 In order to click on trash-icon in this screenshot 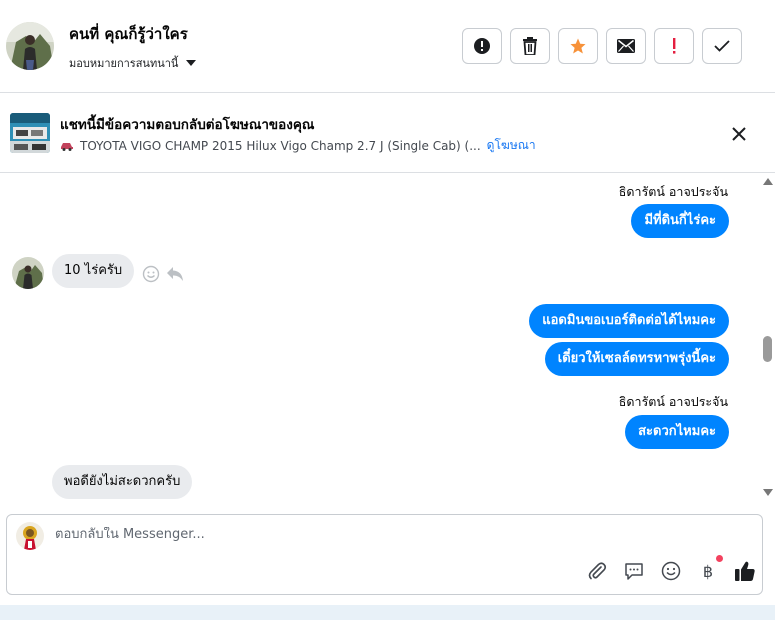, I will do `click(530, 46)`.